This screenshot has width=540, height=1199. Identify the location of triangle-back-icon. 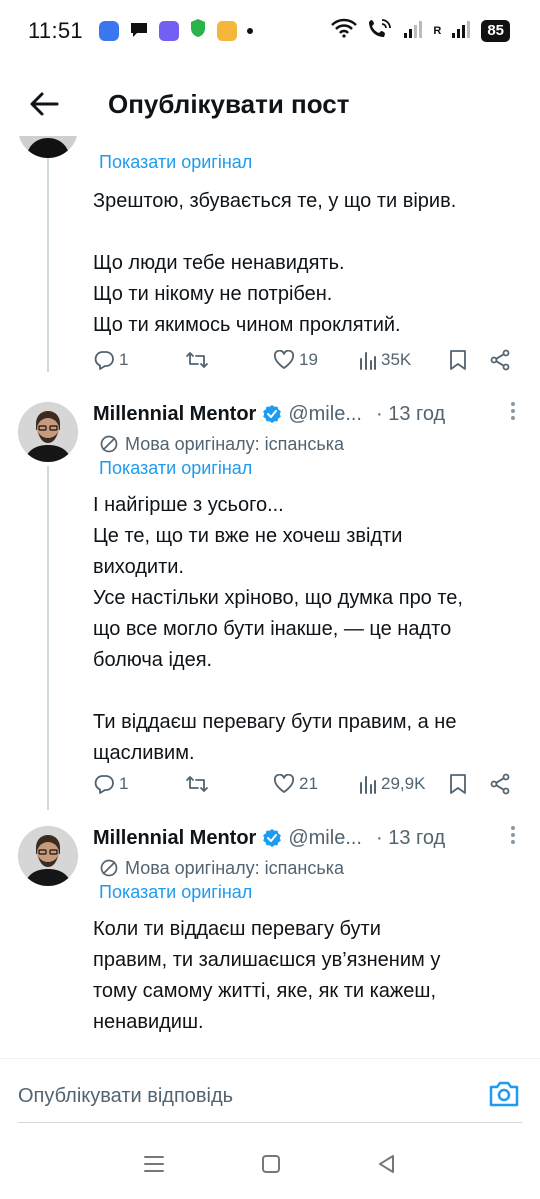
(386, 1164).